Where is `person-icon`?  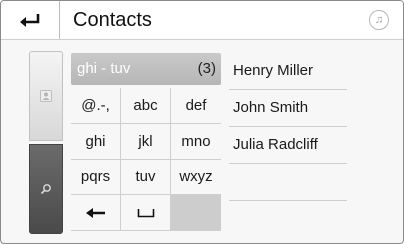 person-icon is located at coordinates (46, 96).